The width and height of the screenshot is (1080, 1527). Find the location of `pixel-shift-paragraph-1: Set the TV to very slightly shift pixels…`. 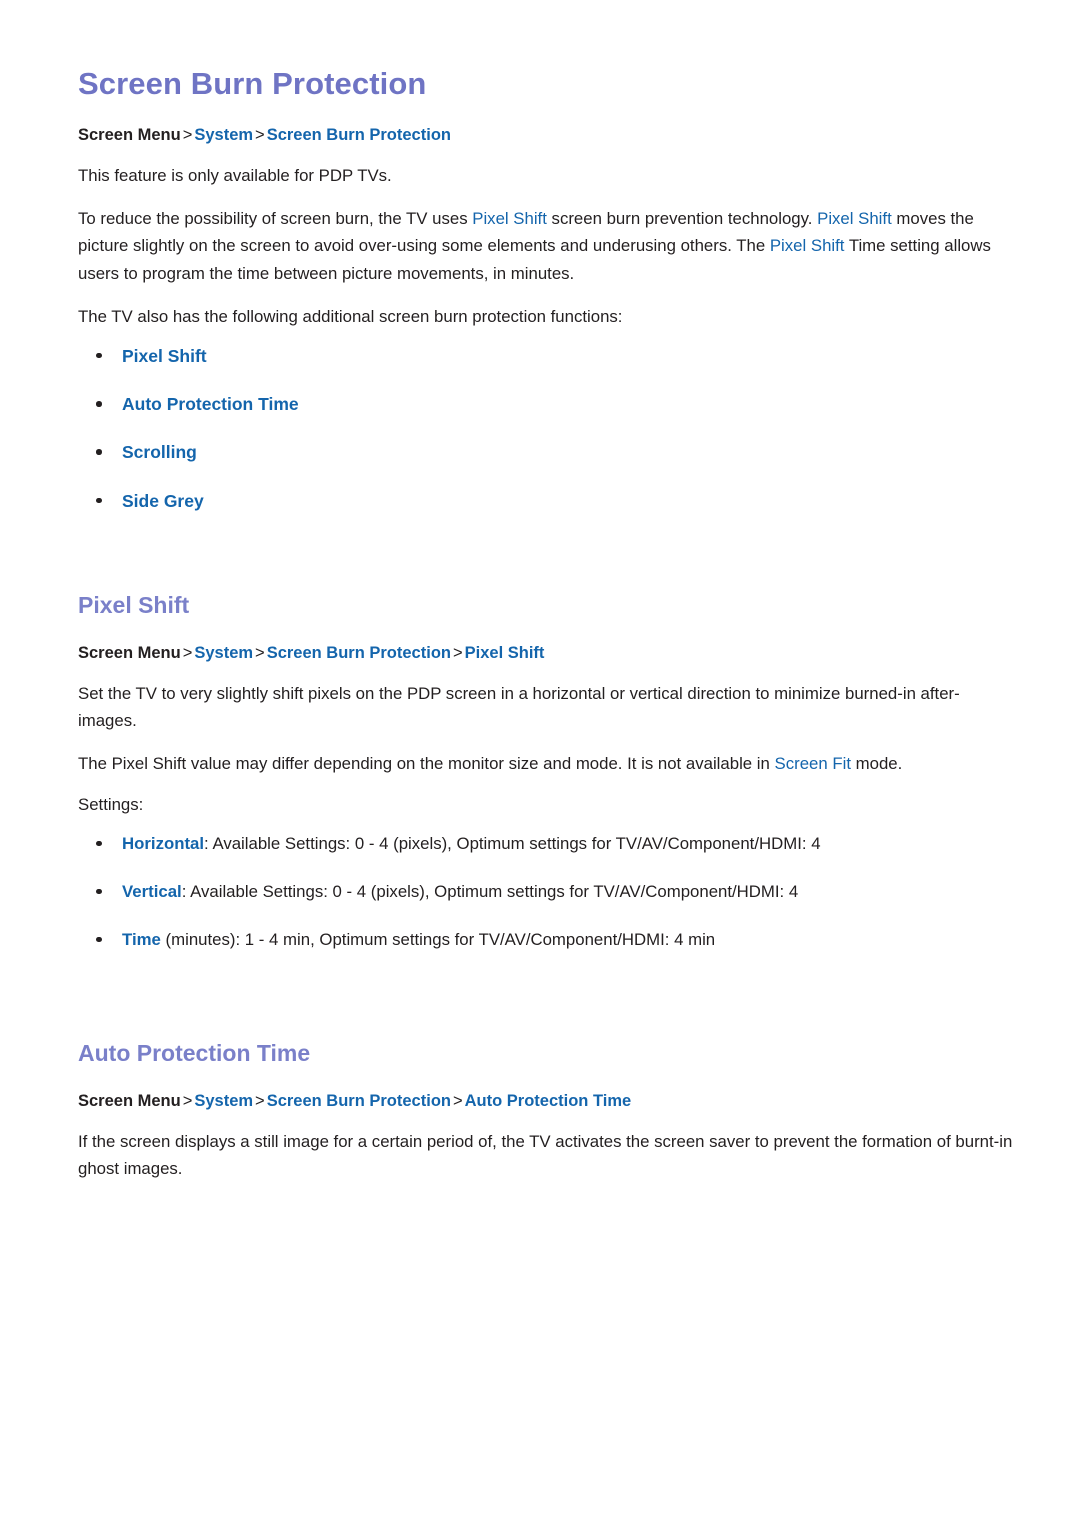

pixel-shift-paragraph-1: Set the TV to very slightly shift pixels… is located at coordinates (519, 706).